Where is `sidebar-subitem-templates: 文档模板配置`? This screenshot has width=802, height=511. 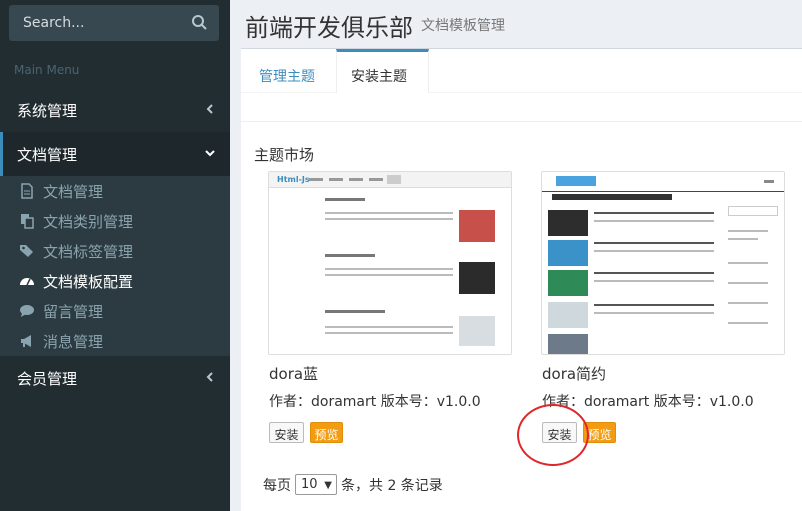
sidebar-subitem-templates: 文档模板配置 is located at coordinates (115, 281).